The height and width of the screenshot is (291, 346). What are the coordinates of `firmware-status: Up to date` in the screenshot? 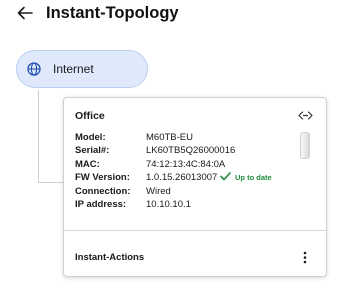 It's located at (246, 177).